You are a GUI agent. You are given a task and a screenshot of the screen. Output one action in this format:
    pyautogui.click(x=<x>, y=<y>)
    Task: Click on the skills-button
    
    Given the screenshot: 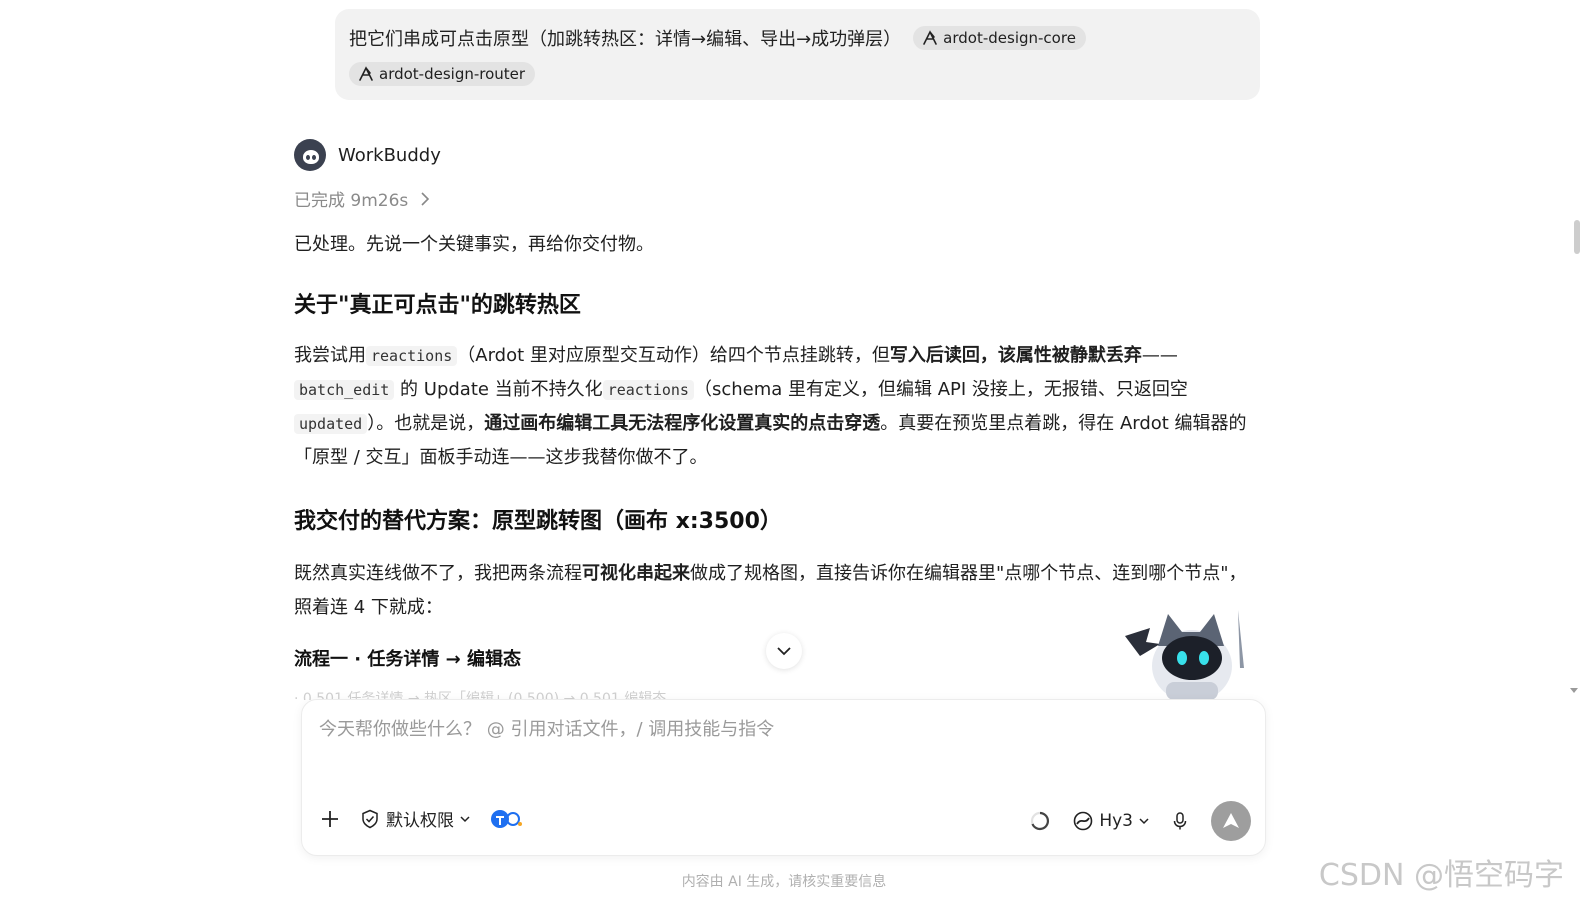 What is the action you would take?
    pyautogui.click(x=507, y=819)
    